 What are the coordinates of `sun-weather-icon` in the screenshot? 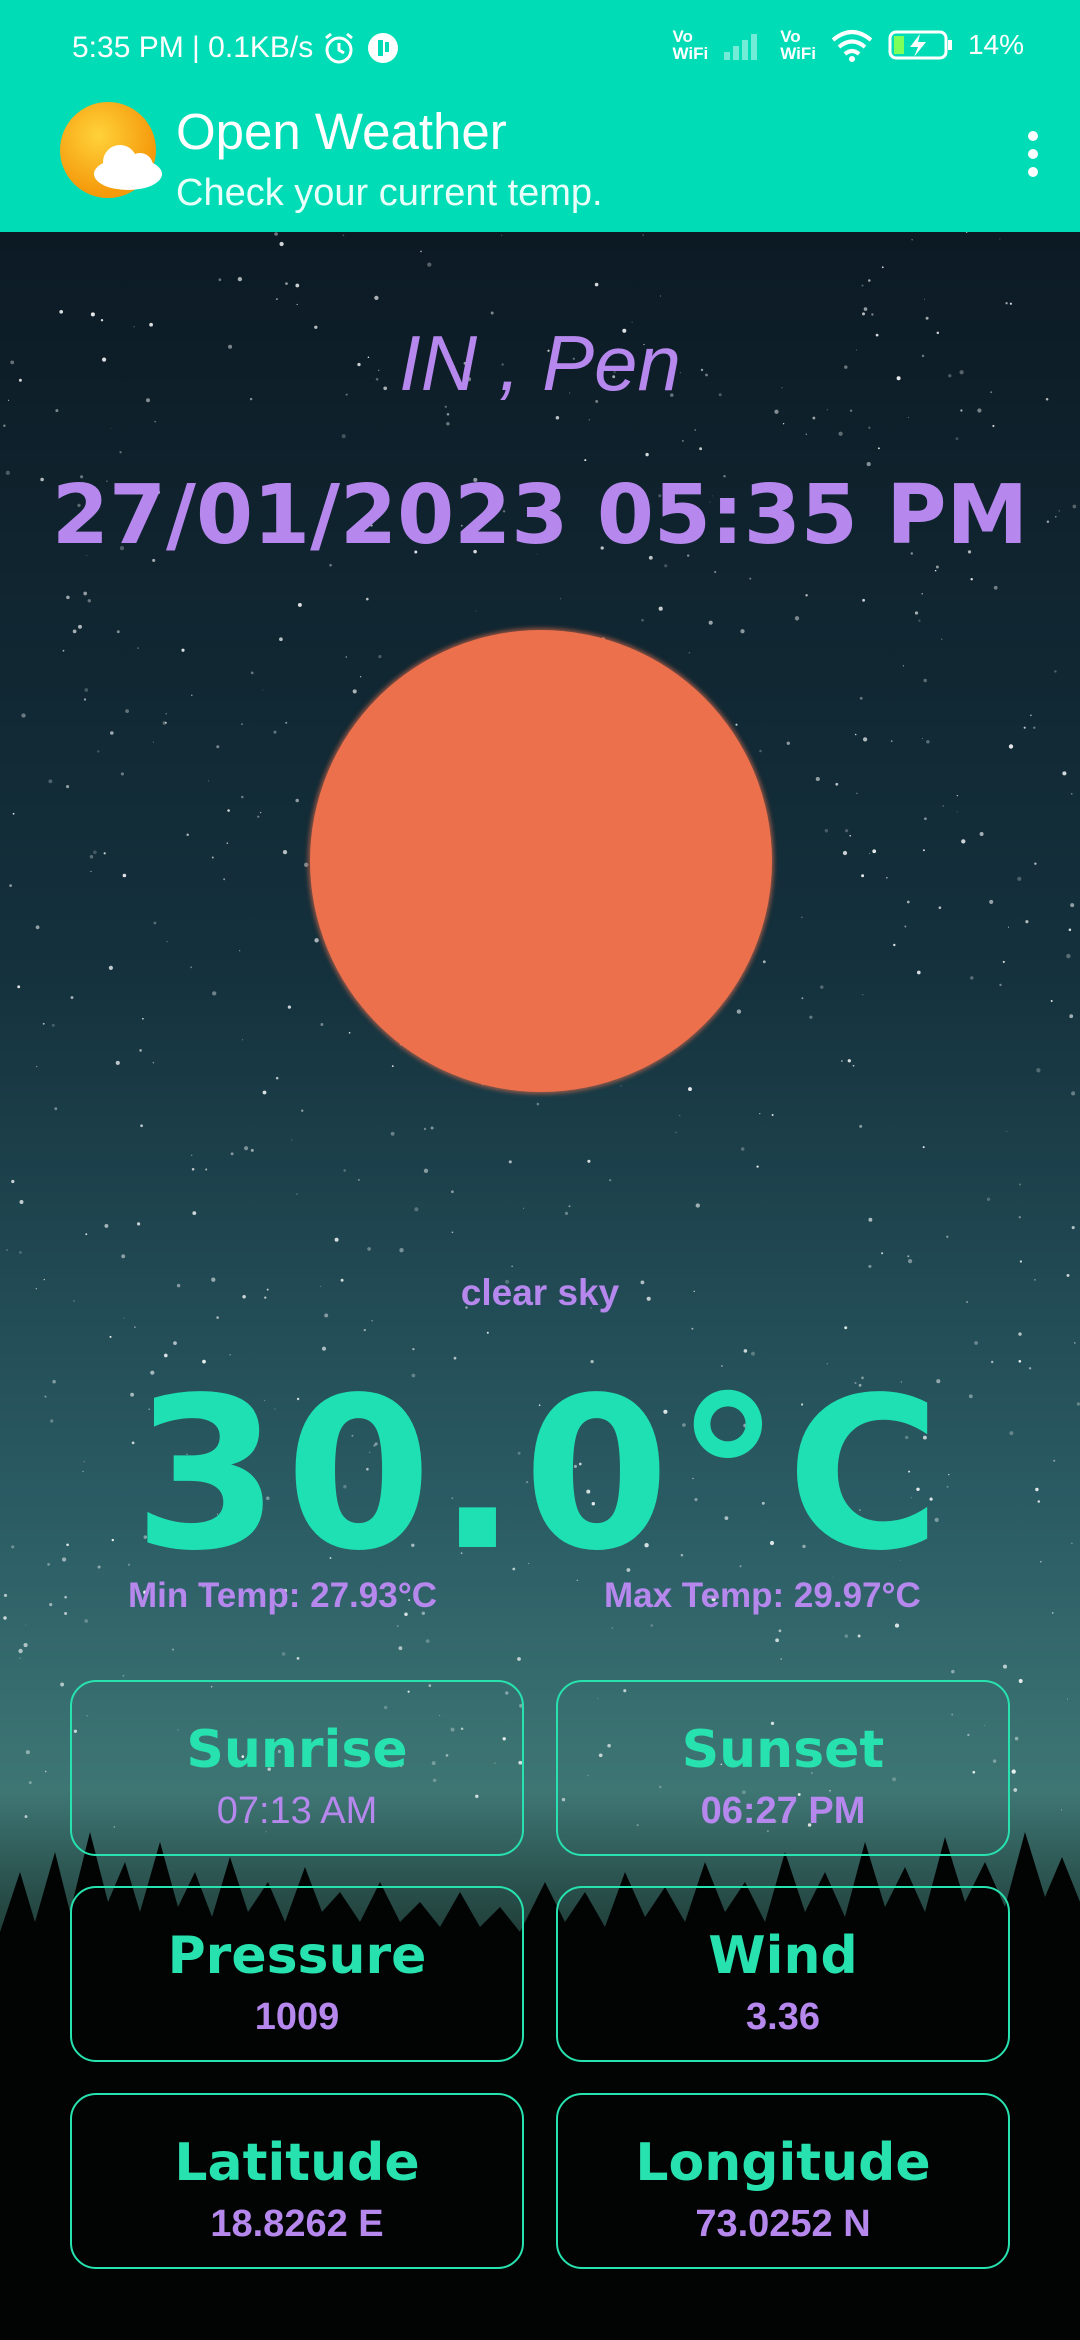 It's located at (541, 861).